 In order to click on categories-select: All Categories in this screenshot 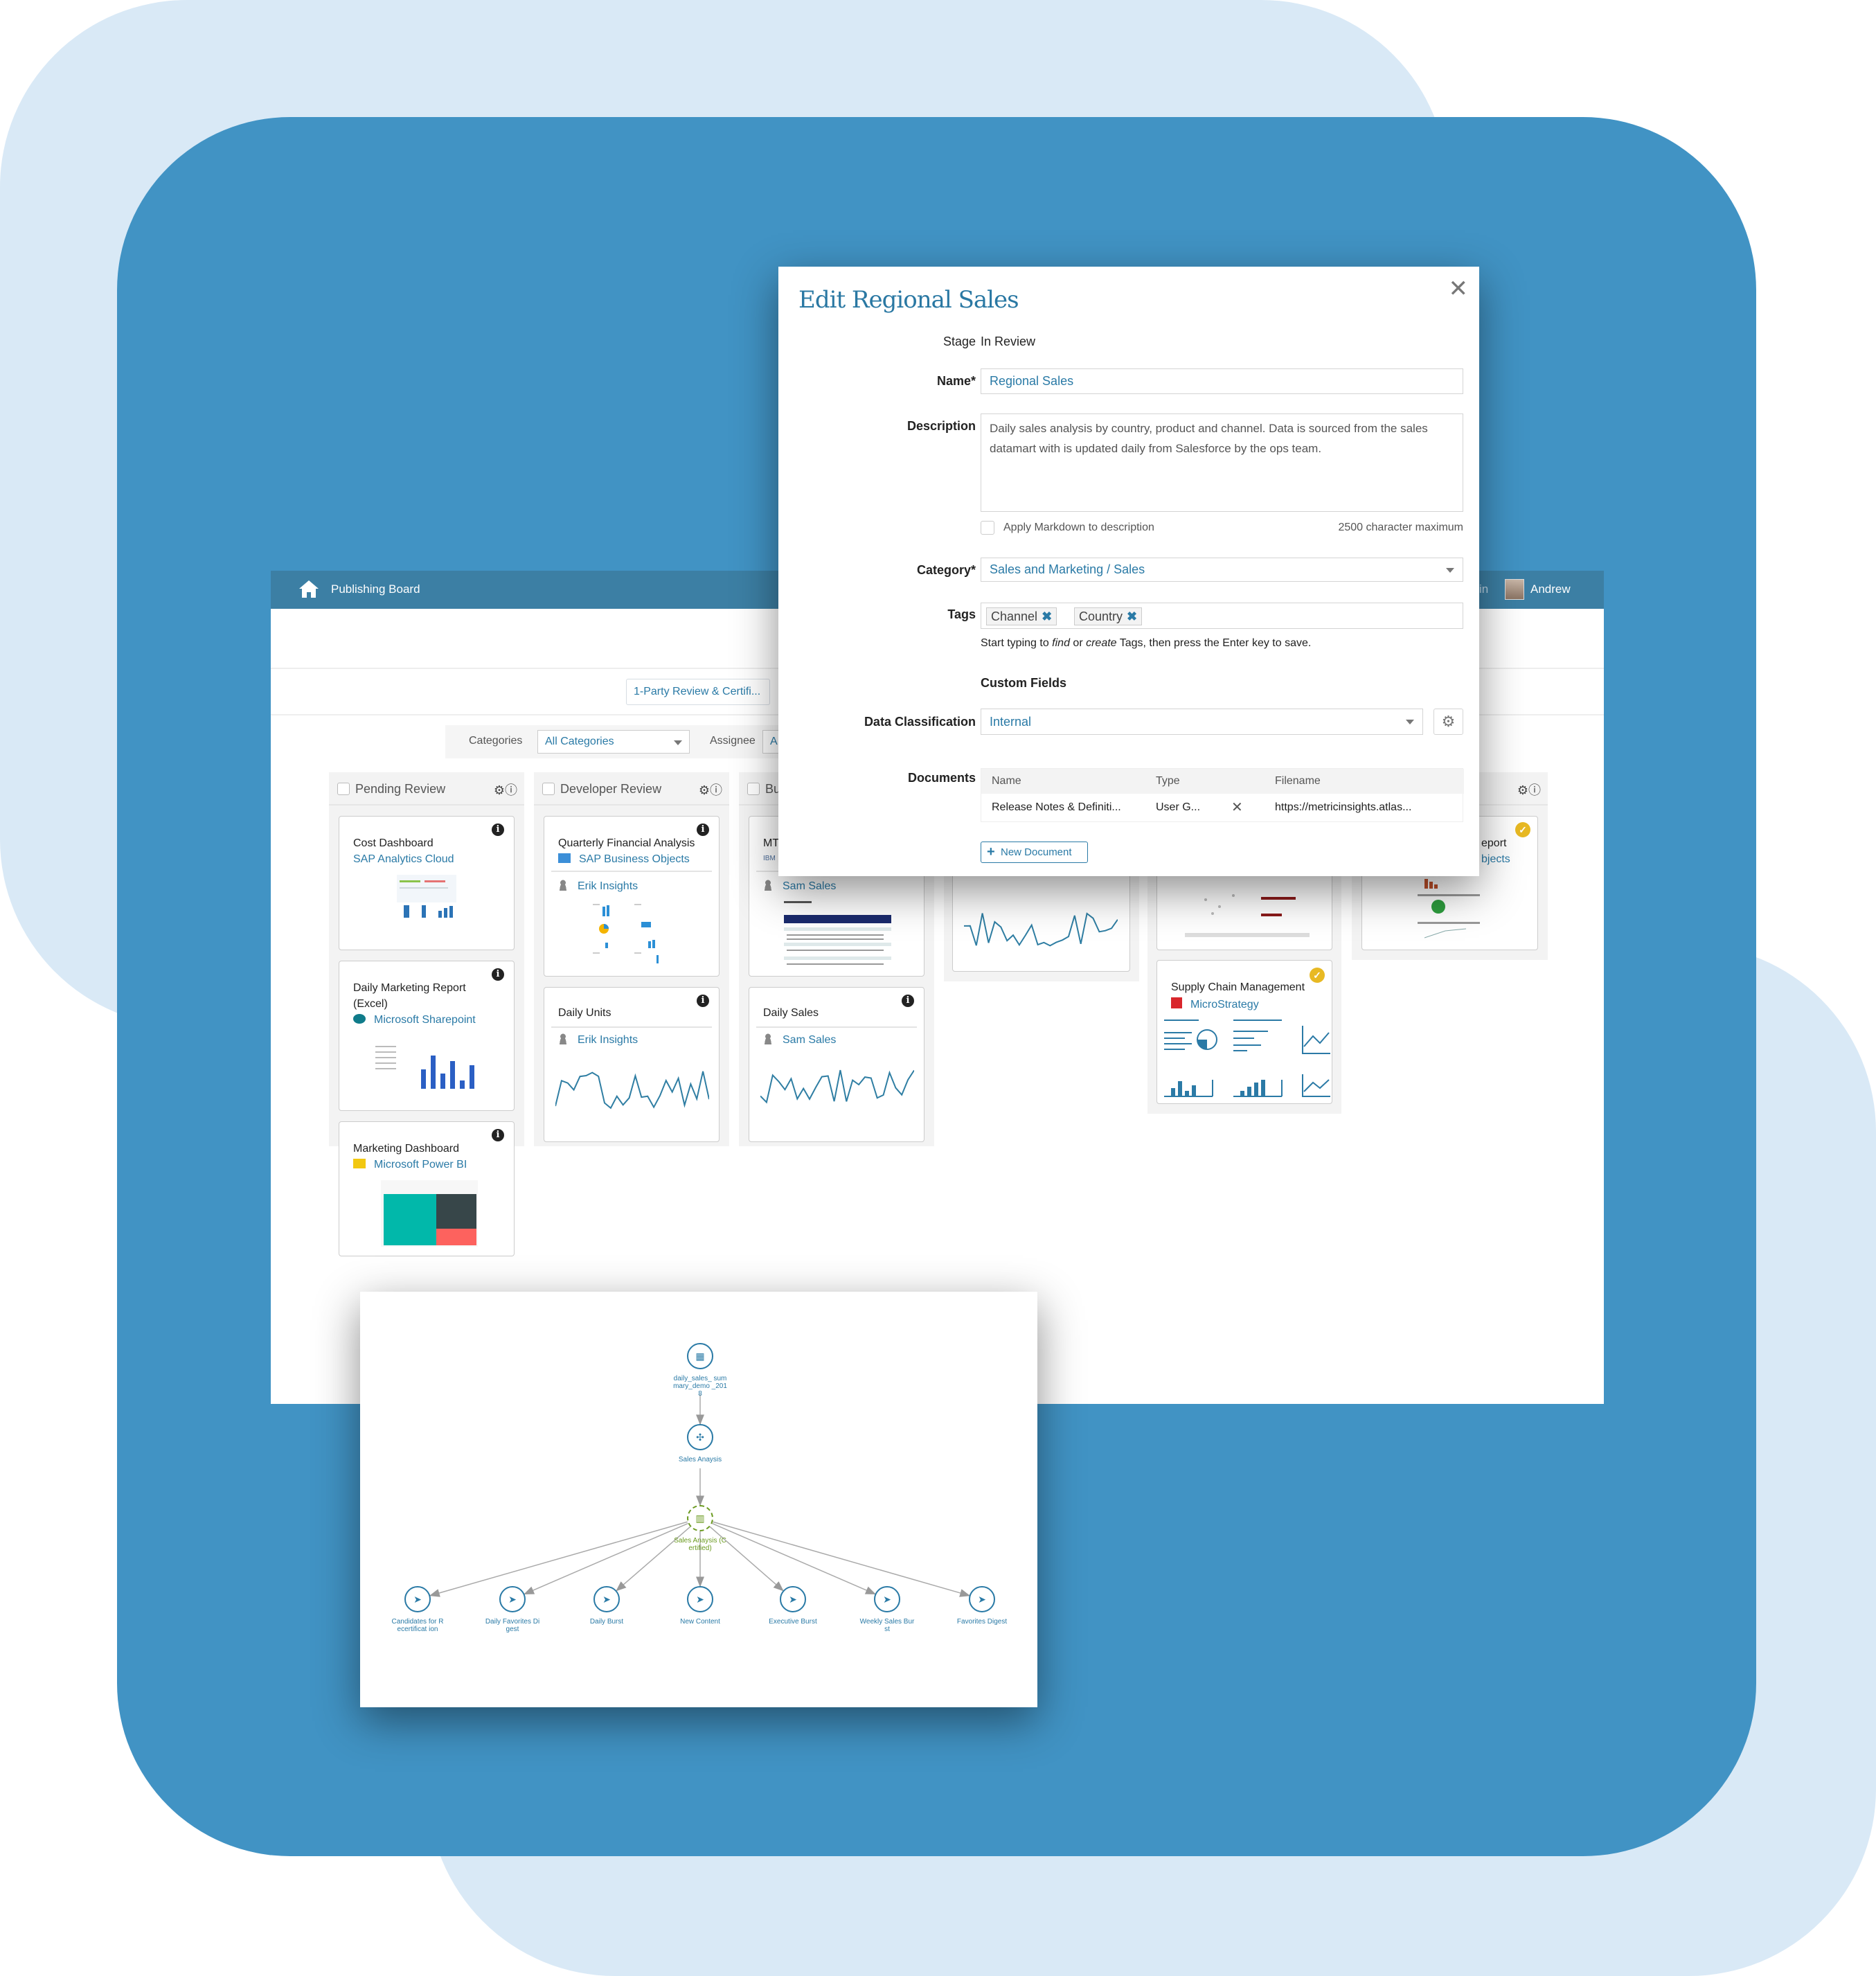, I will do `click(613, 742)`.